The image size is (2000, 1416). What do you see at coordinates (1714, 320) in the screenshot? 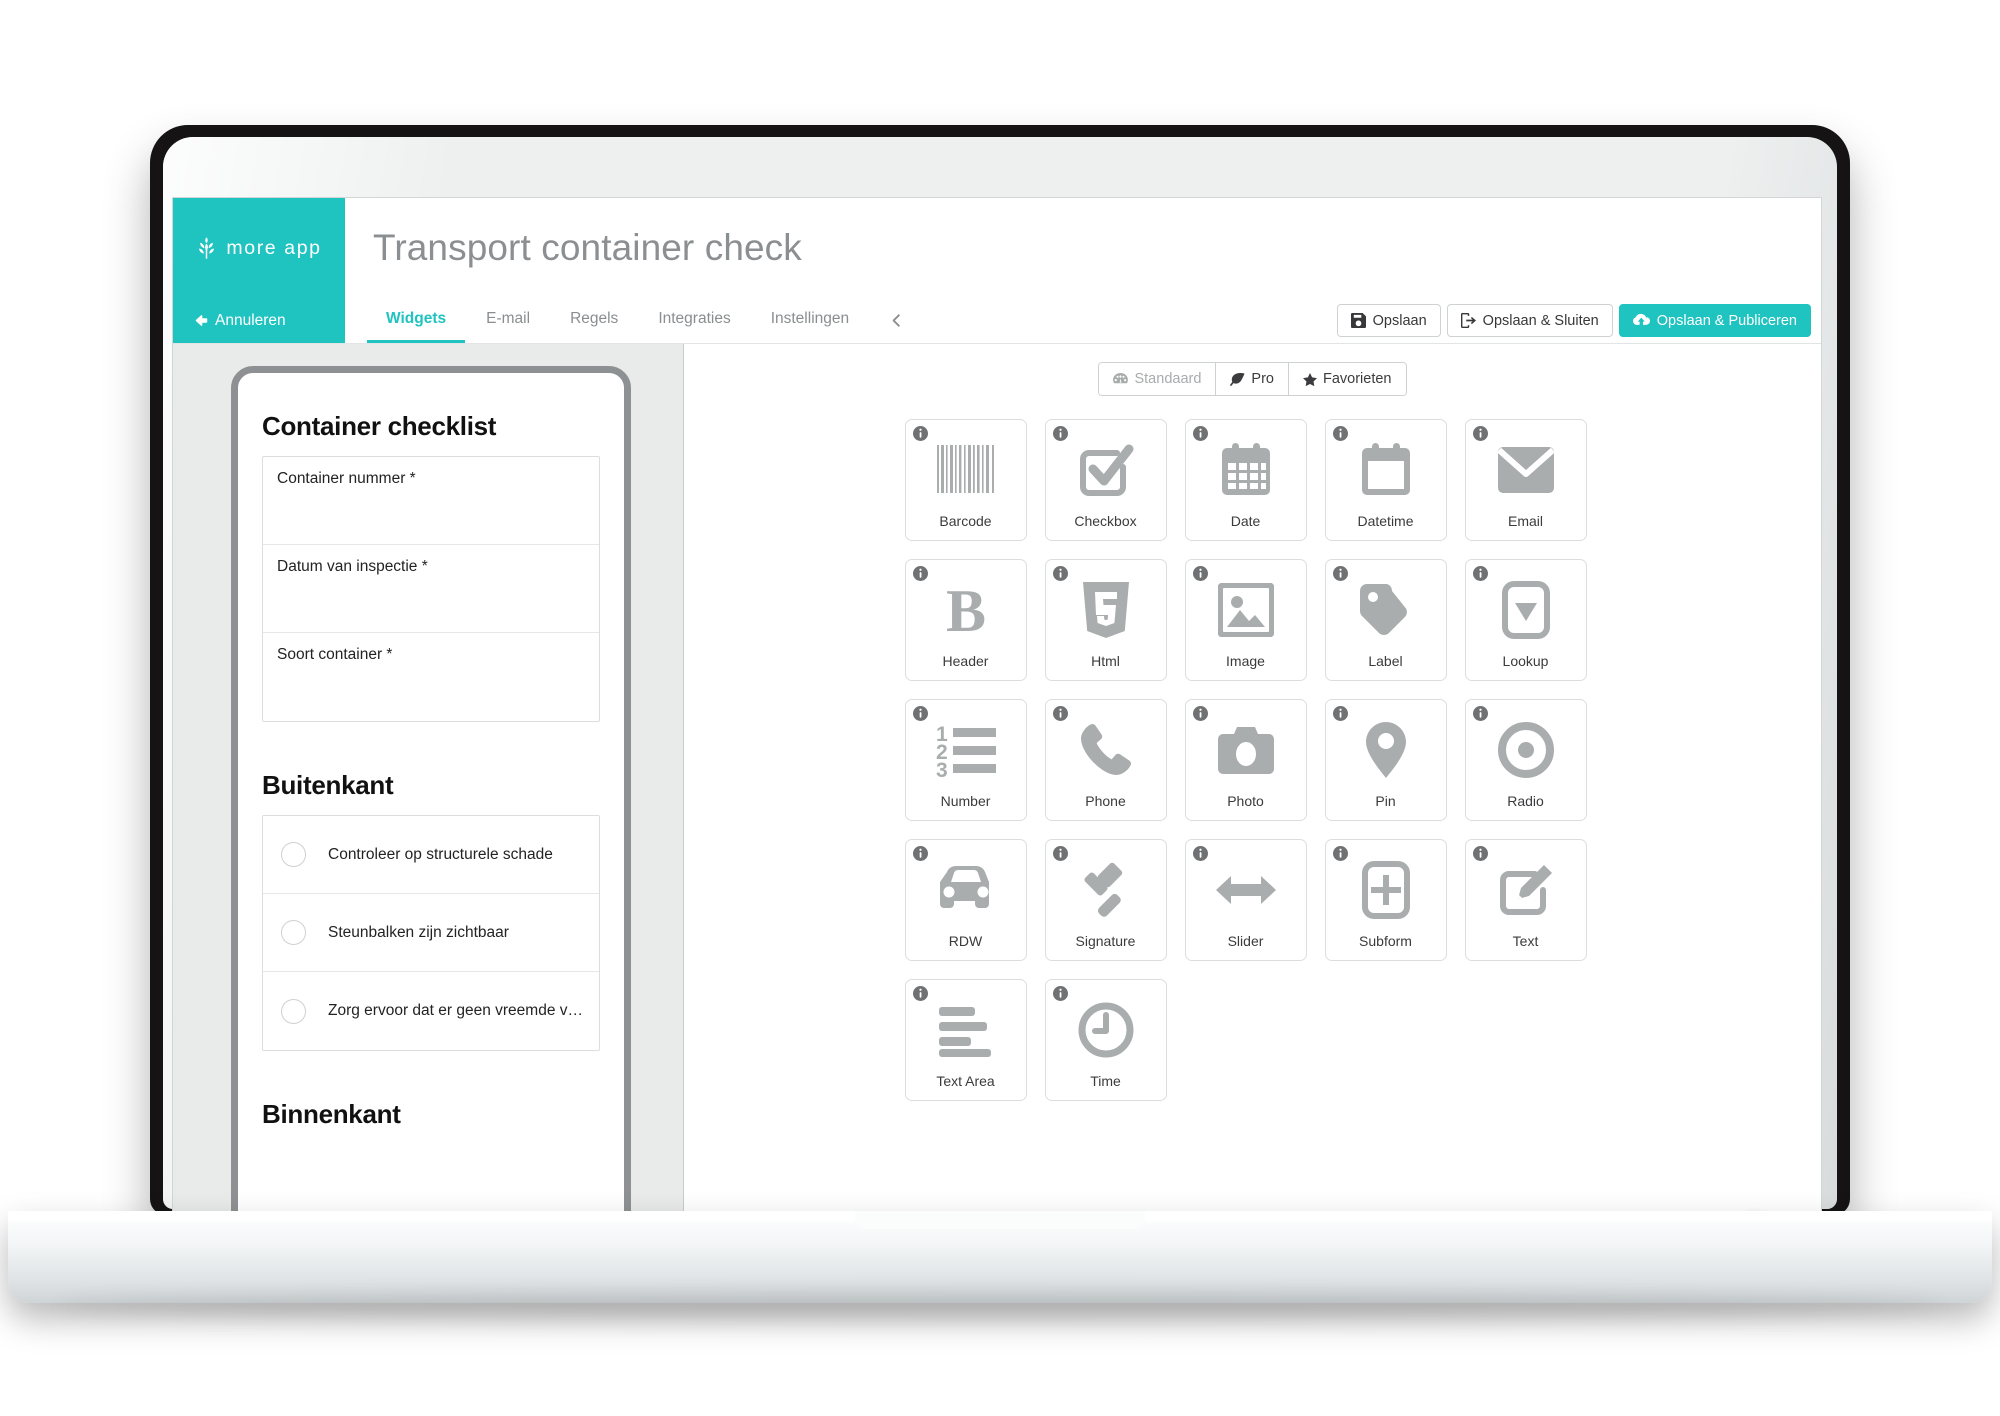
I see `save-and-publish-button: Opslaan & Publiceren` at bounding box center [1714, 320].